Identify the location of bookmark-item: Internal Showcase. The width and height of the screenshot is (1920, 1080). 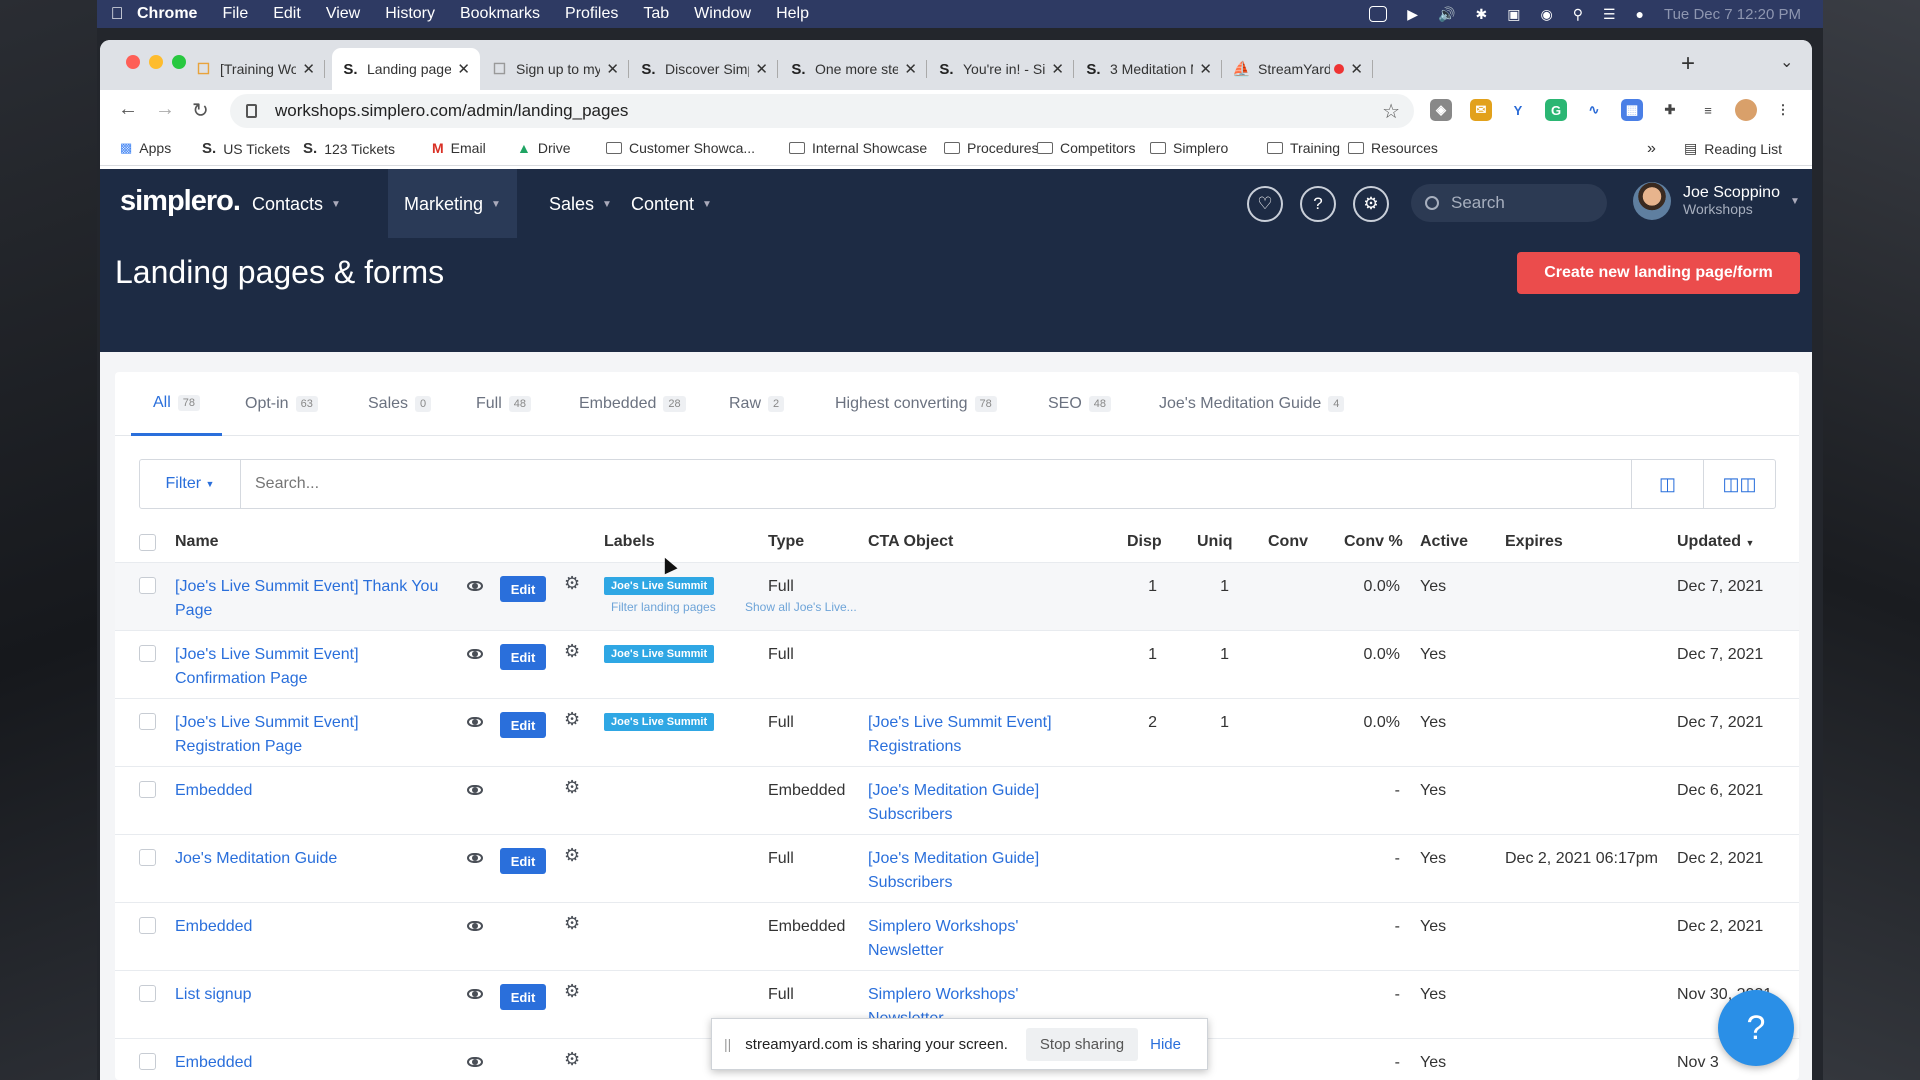
(858, 148).